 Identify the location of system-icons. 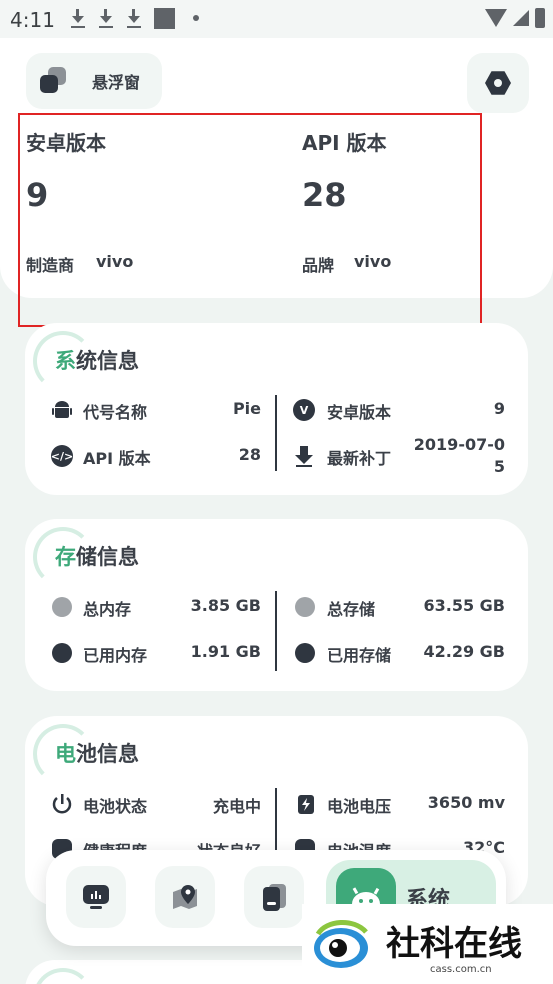
(515, 18).